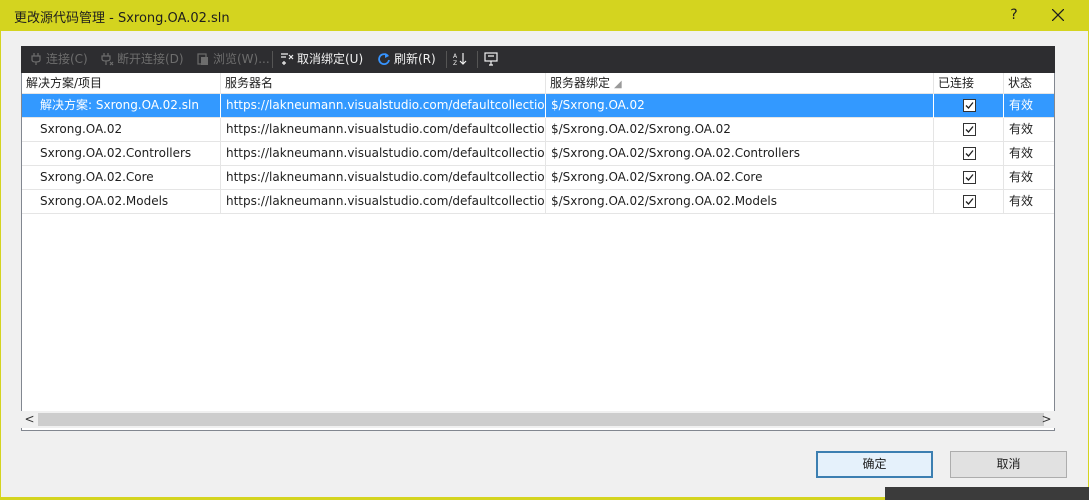  What do you see at coordinates (740, 106) in the screenshot?
I see `cell-binding: $/Sxrong.OA.02` at bounding box center [740, 106].